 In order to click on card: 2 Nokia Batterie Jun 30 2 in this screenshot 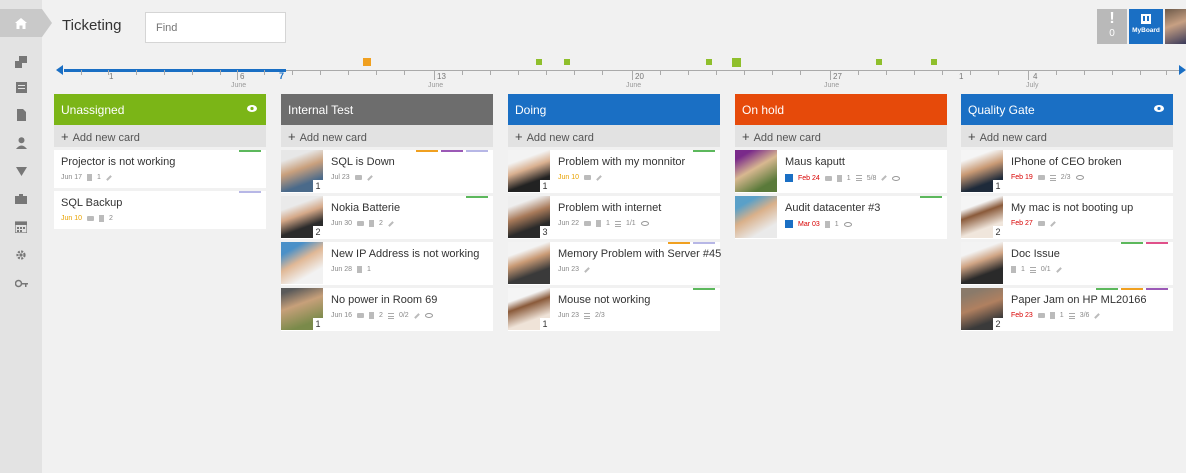, I will do `click(387, 217)`.